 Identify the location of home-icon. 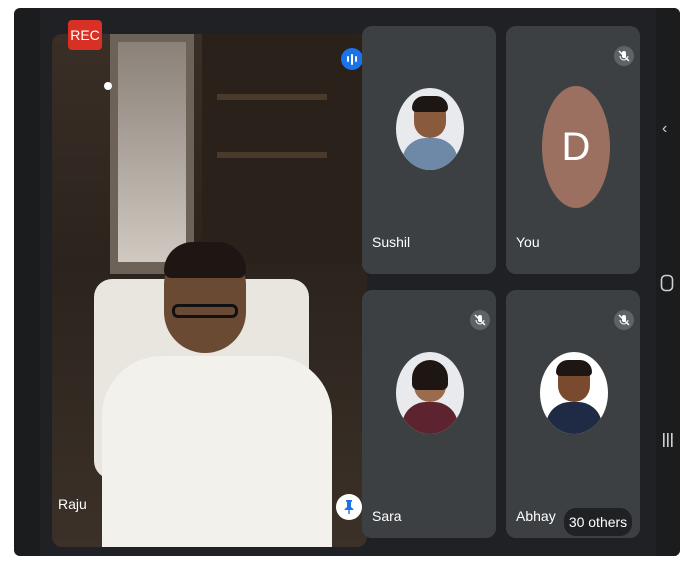
(667, 285).